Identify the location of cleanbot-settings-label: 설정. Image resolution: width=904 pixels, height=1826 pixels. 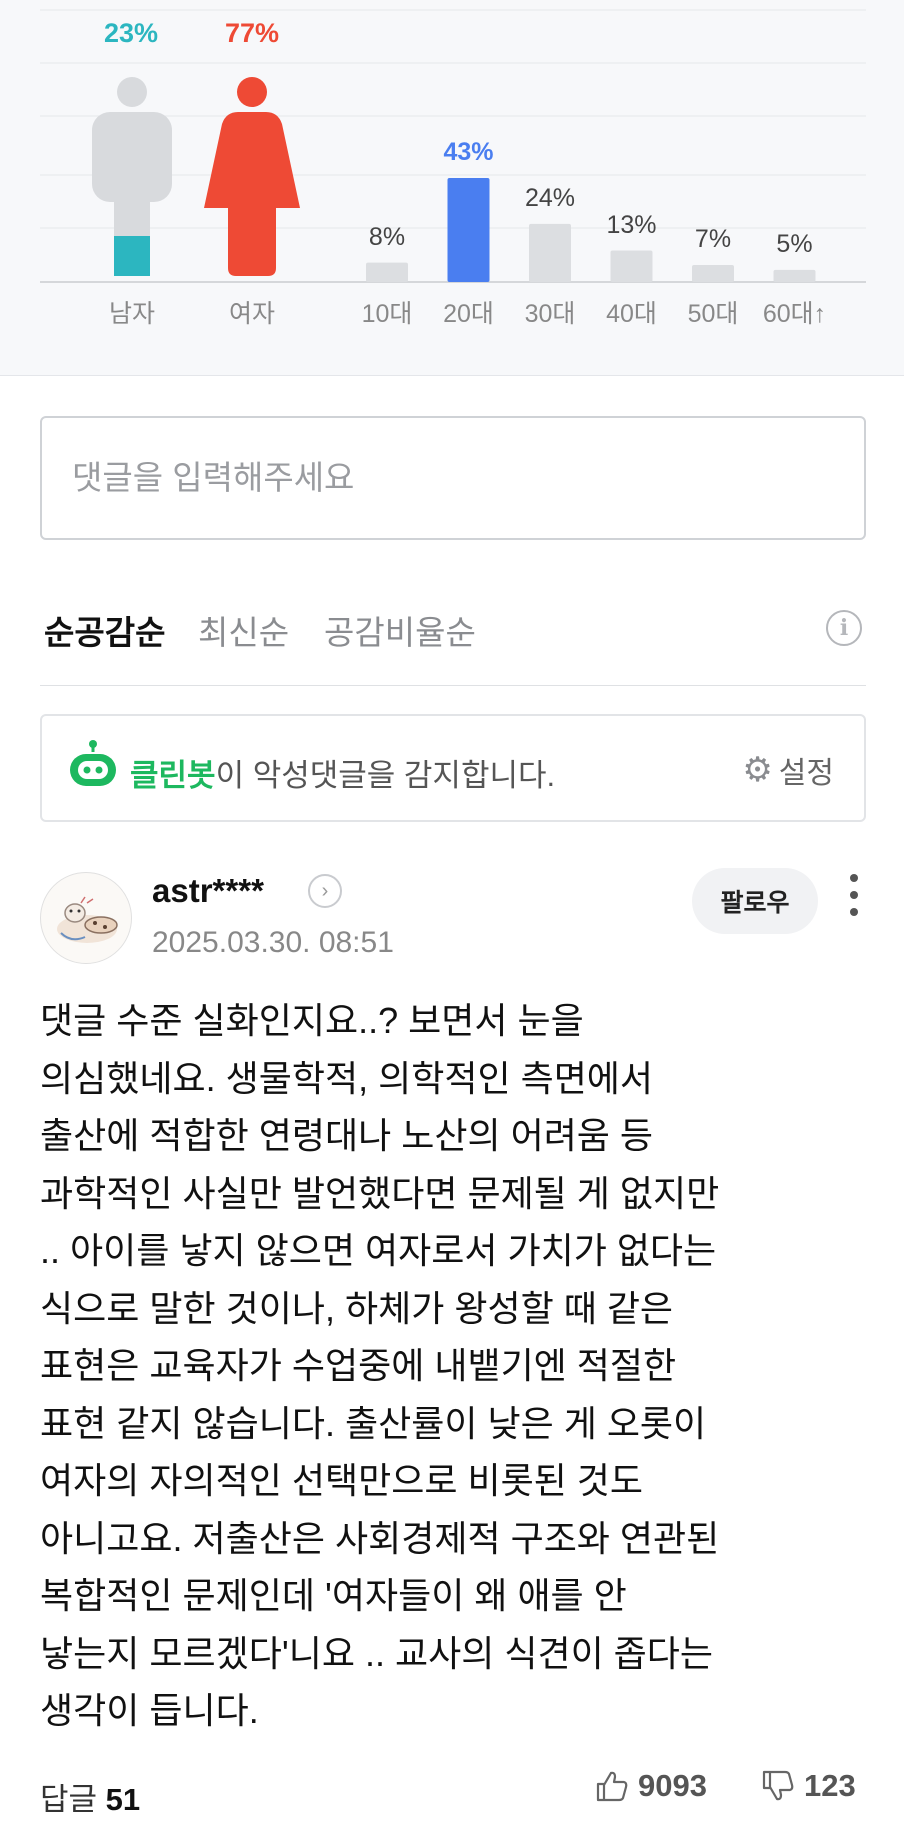
(806, 773).